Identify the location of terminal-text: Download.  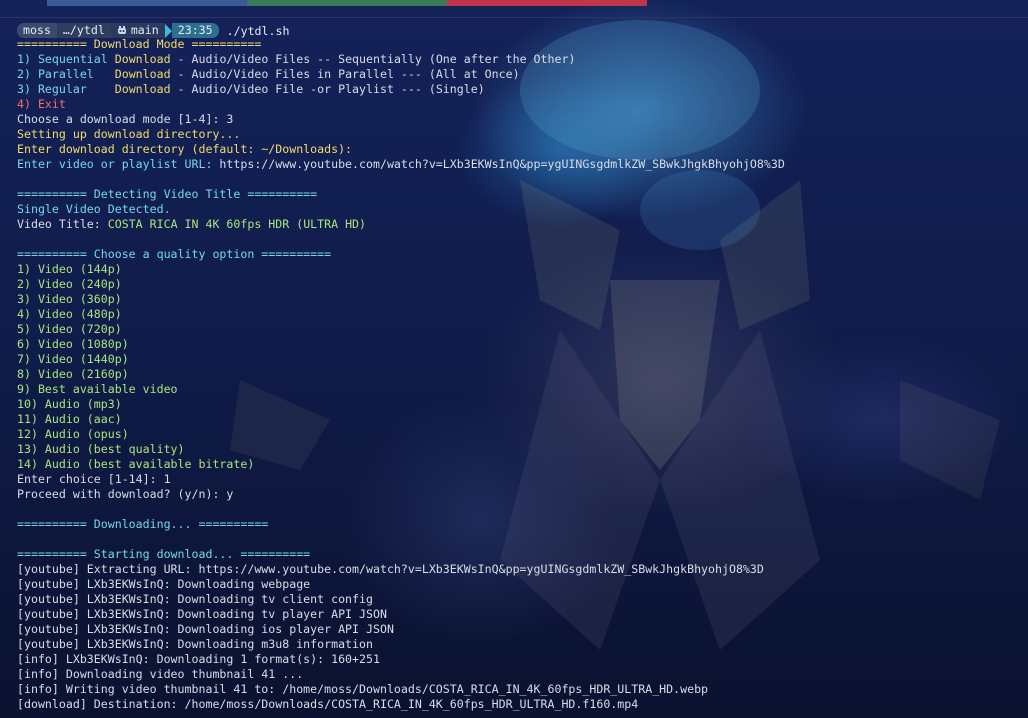
(142, 89).